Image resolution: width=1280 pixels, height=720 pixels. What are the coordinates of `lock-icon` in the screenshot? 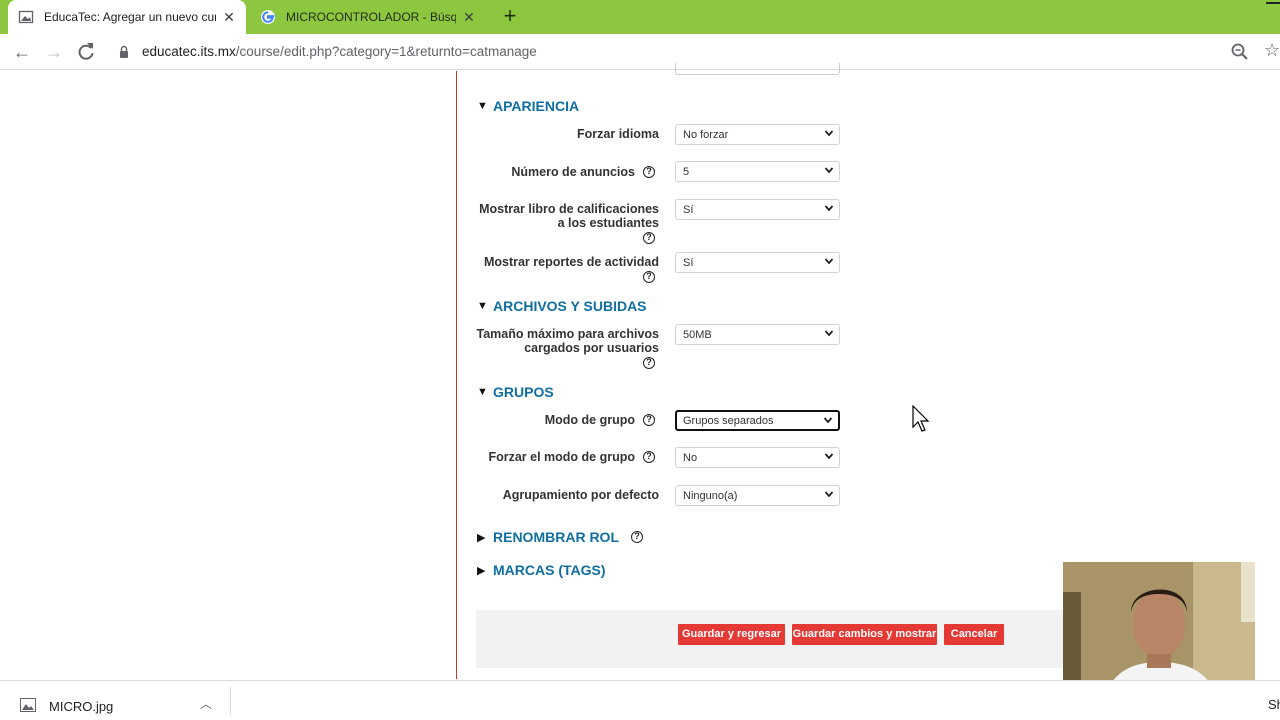 It's located at (124, 51).